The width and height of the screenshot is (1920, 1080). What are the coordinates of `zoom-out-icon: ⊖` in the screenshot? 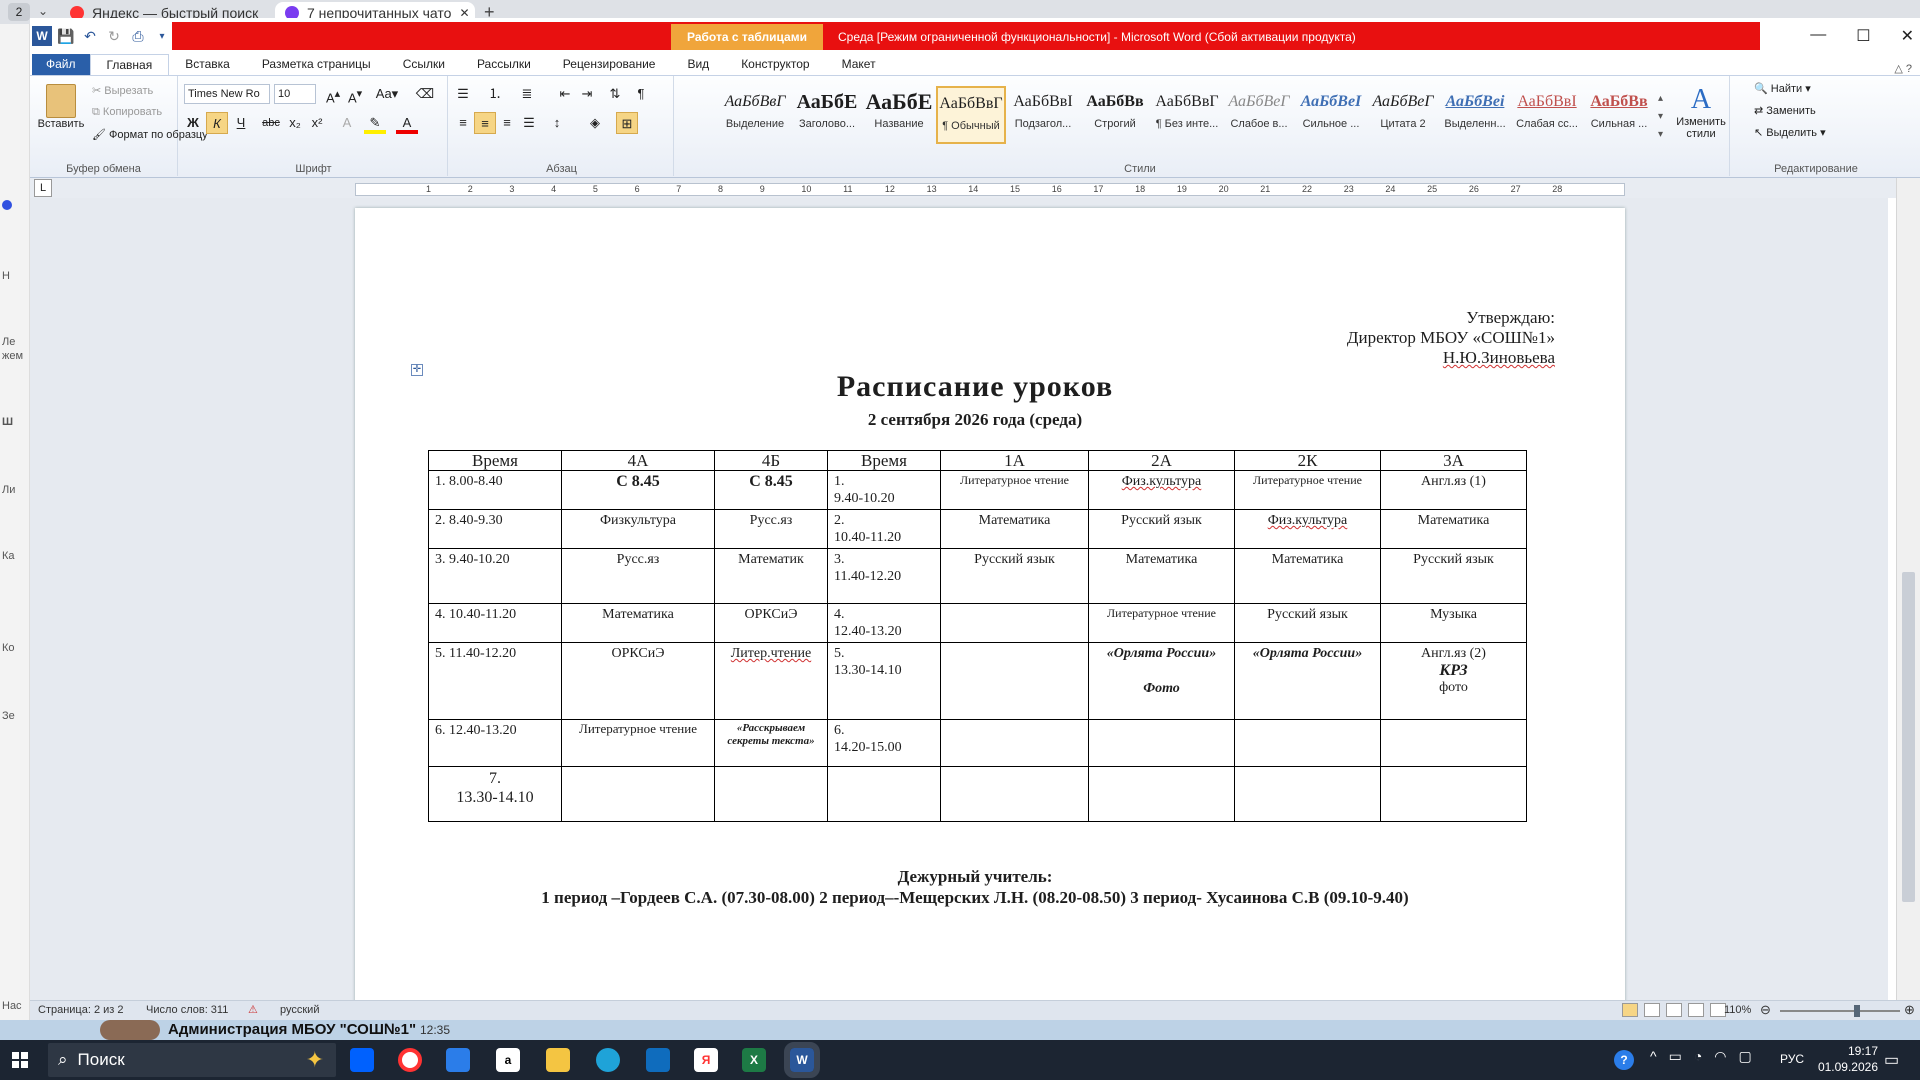 It's located at (1765, 1010).